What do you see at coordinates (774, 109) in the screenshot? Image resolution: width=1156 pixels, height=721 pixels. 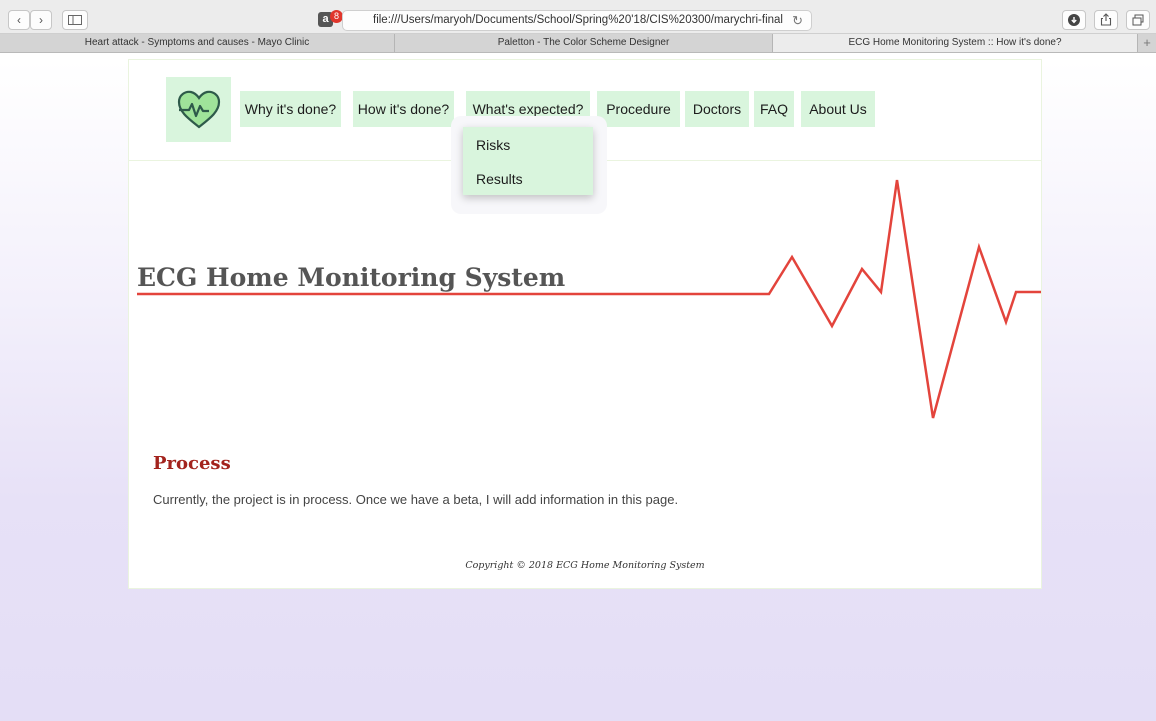 I see `nav-faq: FAQ` at bounding box center [774, 109].